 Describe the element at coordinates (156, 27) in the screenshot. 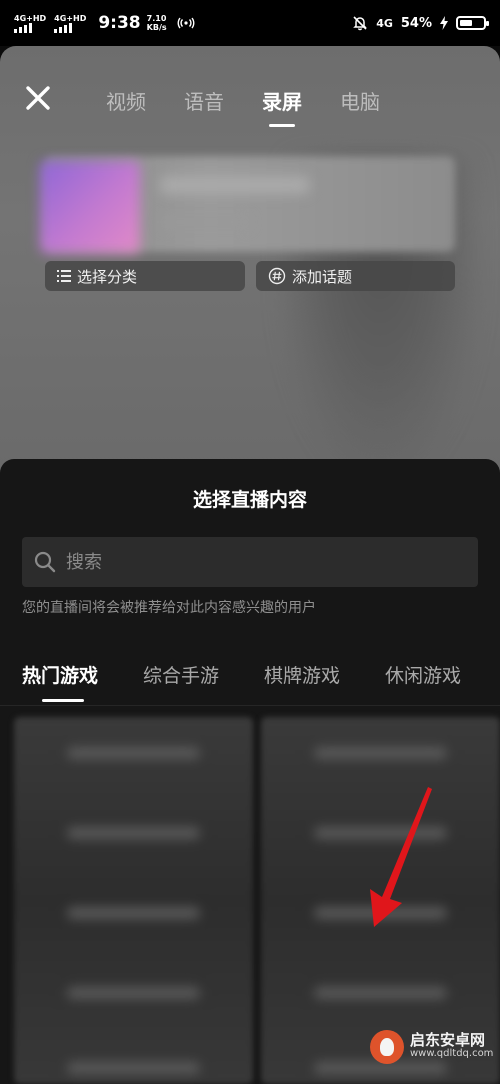

I see `speed-unit: KB/s` at that location.